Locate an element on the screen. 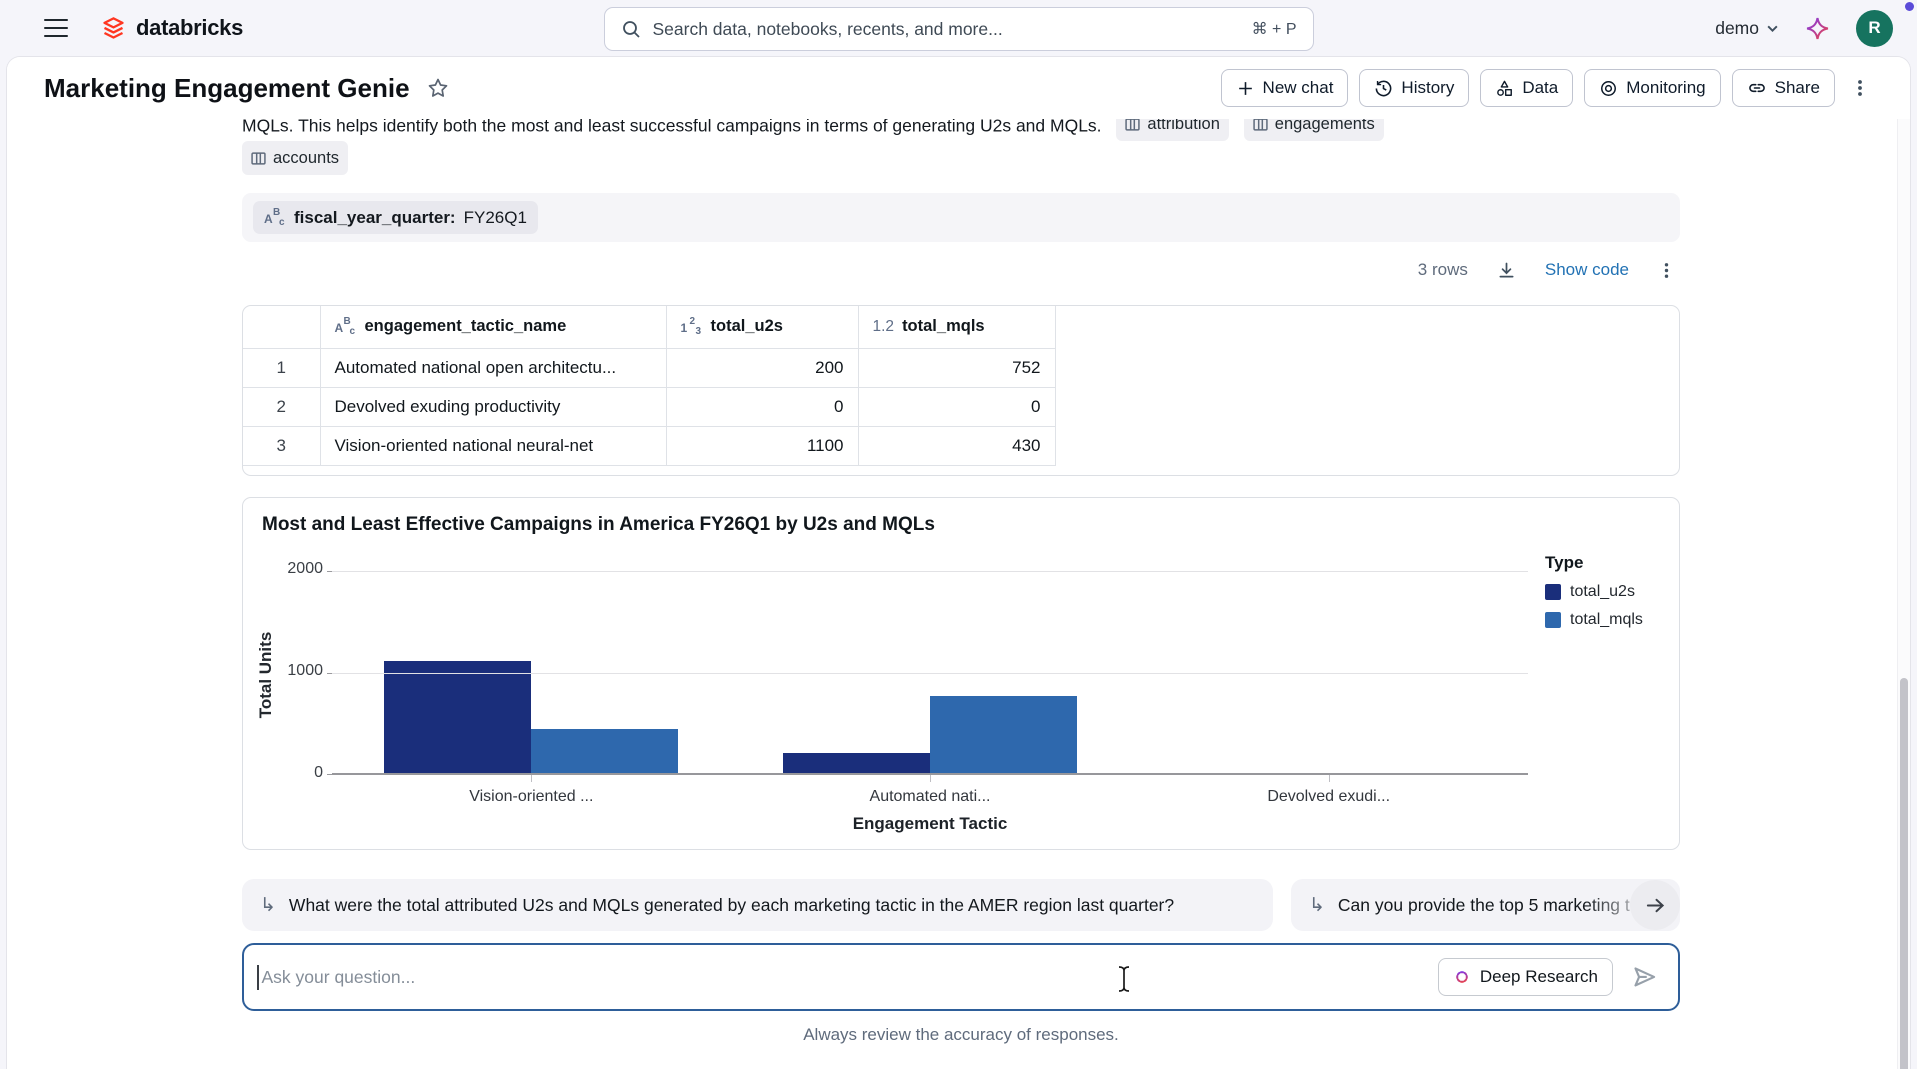  text-caret is located at coordinates (258, 977).